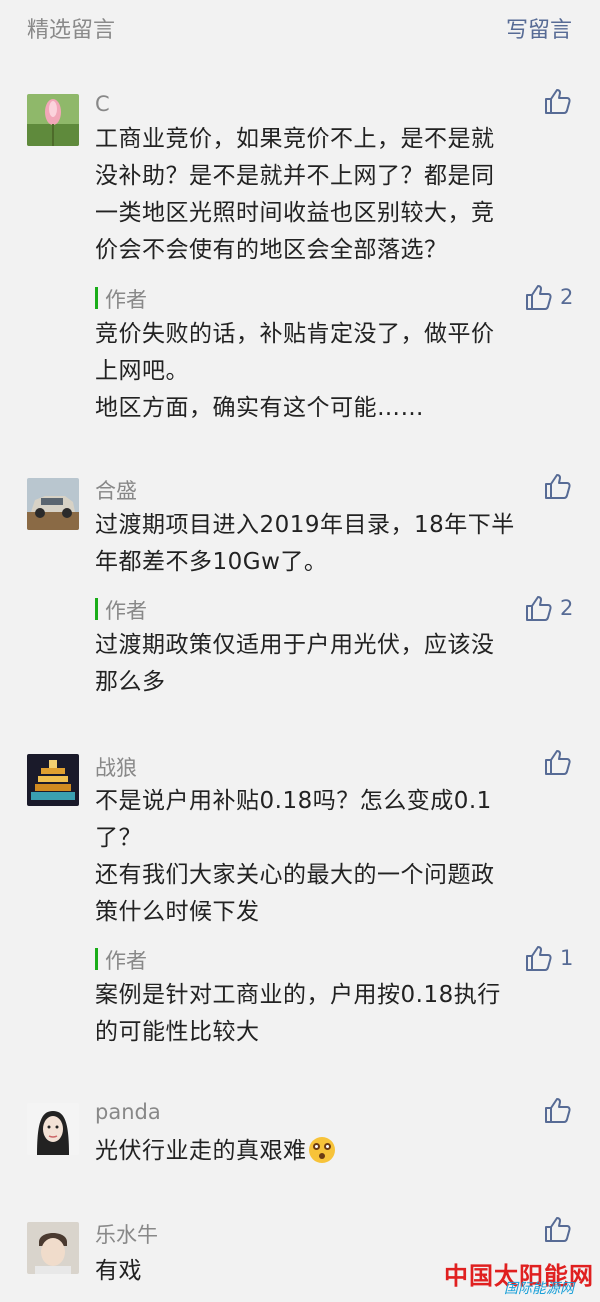 The image size is (600, 1302). Describe the element at coordinates (128, 1112) in the screenshot. I see `comment-username: panda` at that location.